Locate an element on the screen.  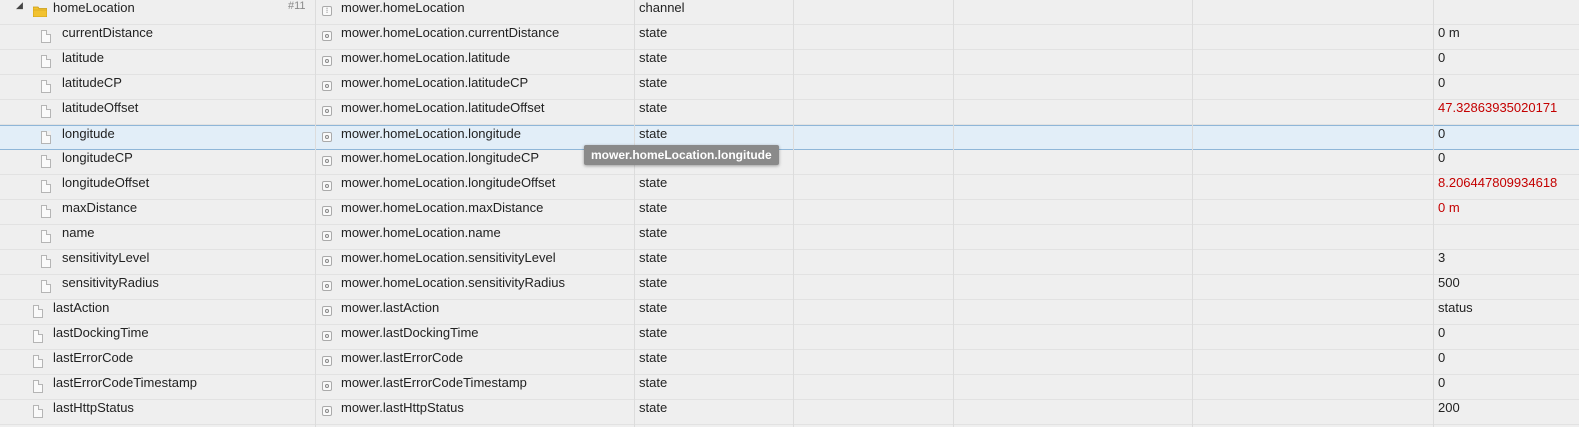
tree-row-lastaction: lastAction mower.lastAction state status is located at coordinates (789, 312).